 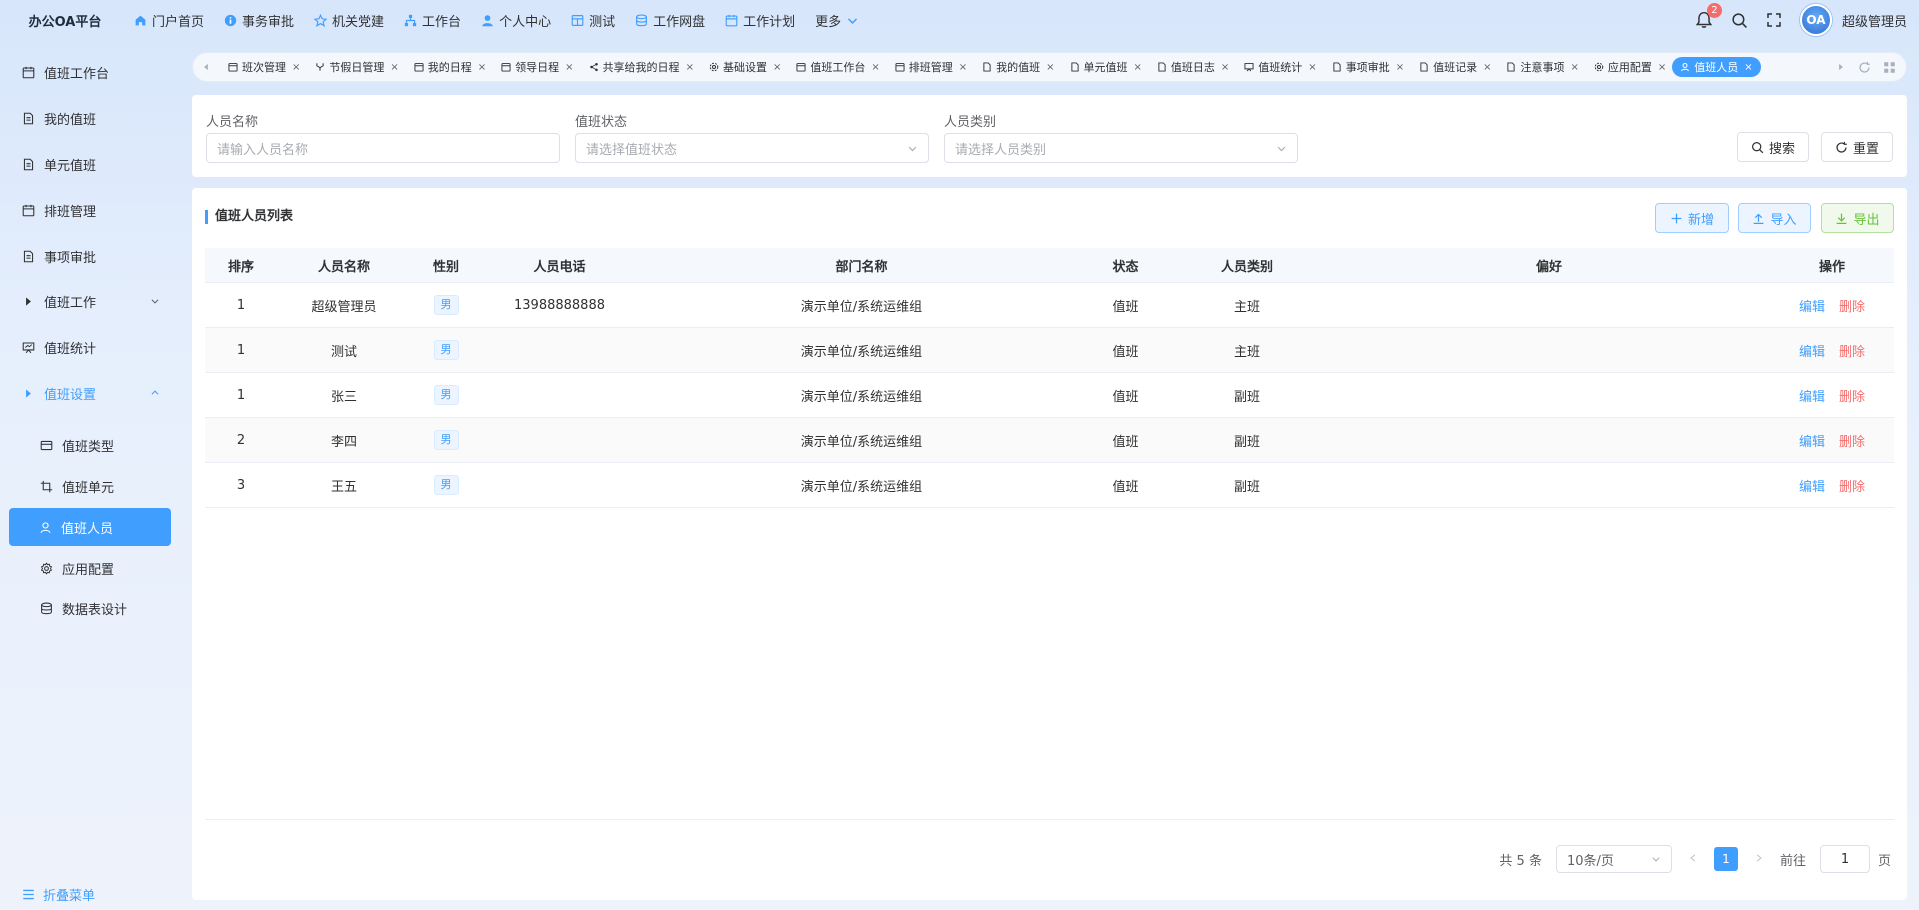 I want to click on goto-page-input, so click(x=1844, y=859).